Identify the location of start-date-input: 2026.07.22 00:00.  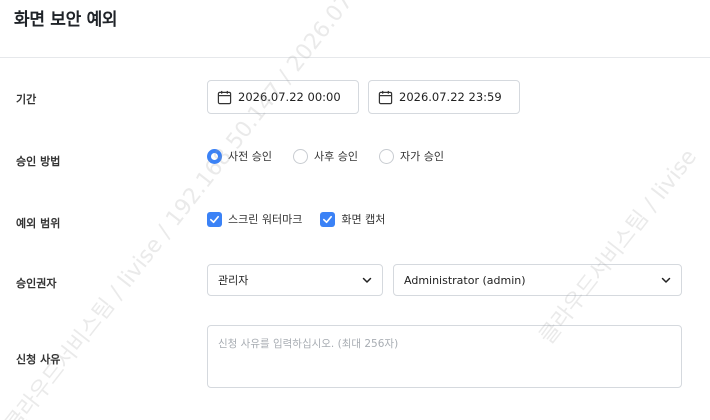
(283, 97).